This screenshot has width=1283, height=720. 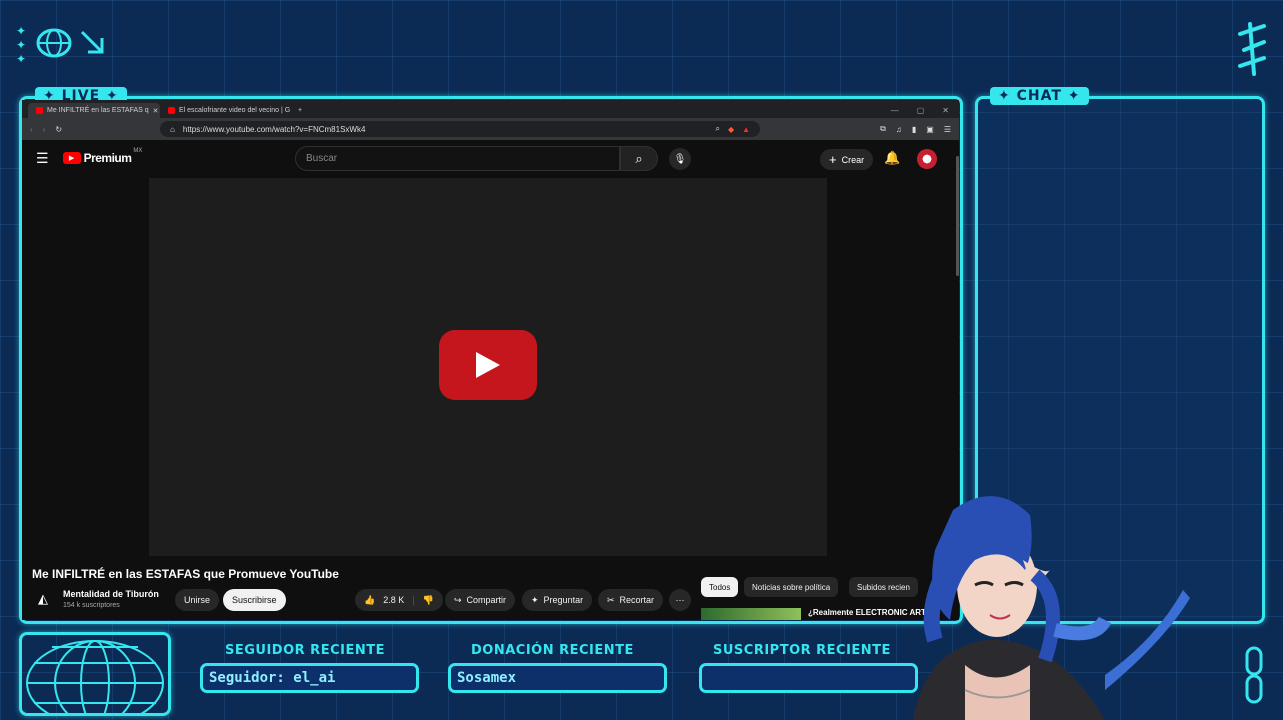 What do you see at coordinates (853, 159) in the screenshot?
I see `create-label: Crear` at bounding box center [853, 159].